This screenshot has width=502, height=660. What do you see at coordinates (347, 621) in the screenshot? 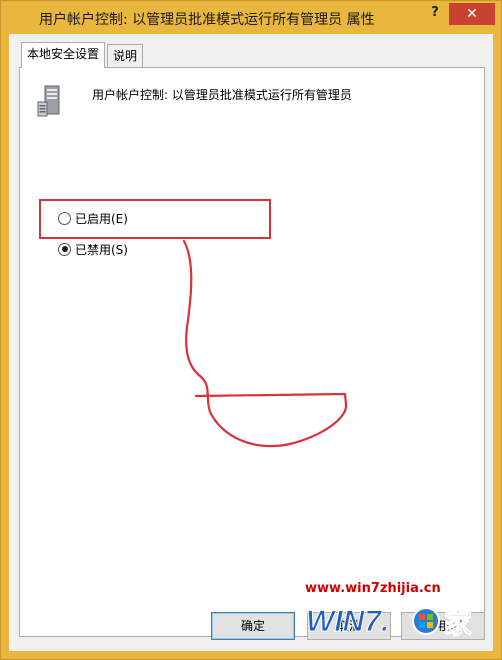
I see `svg-text: WIN7.` at bounding box center [347, 621].